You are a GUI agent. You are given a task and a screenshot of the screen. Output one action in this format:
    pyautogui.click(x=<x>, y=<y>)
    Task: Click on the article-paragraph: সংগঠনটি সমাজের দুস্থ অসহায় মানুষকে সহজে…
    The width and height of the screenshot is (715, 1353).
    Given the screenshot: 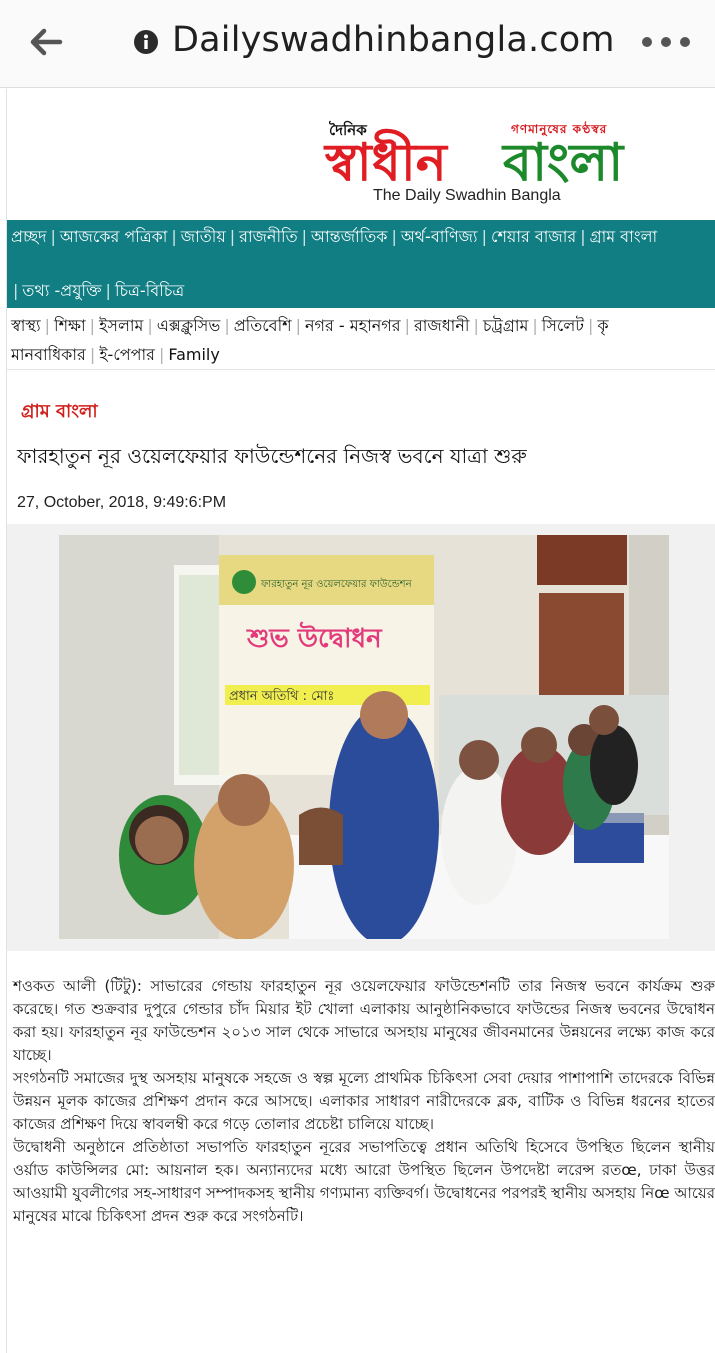 What is the action you would take?
    pyautogui.click(x=364, y=1101)
    